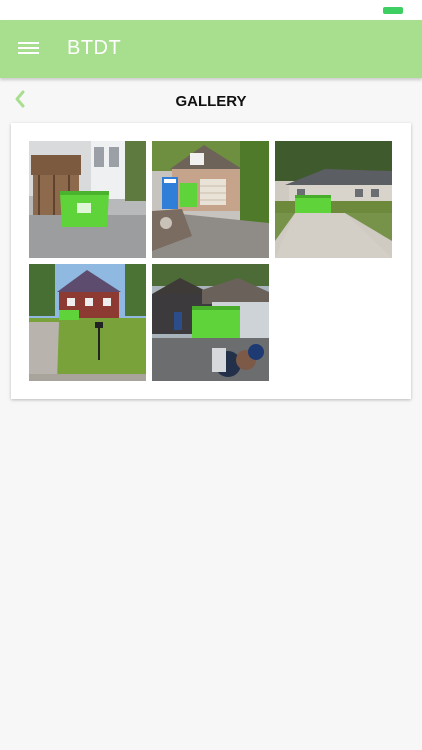  What do you see at coordinates (211, 101) in the screenshot?
I see `page-title: GALLERY` at bounding box center [211, 101].